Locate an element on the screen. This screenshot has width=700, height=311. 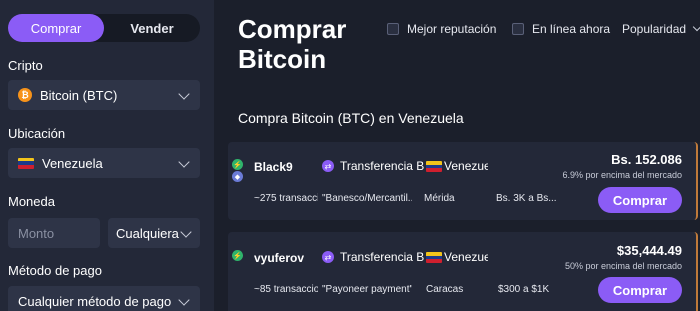
payment-select: Cualquier método de pago is located at coordinates (104, 298).